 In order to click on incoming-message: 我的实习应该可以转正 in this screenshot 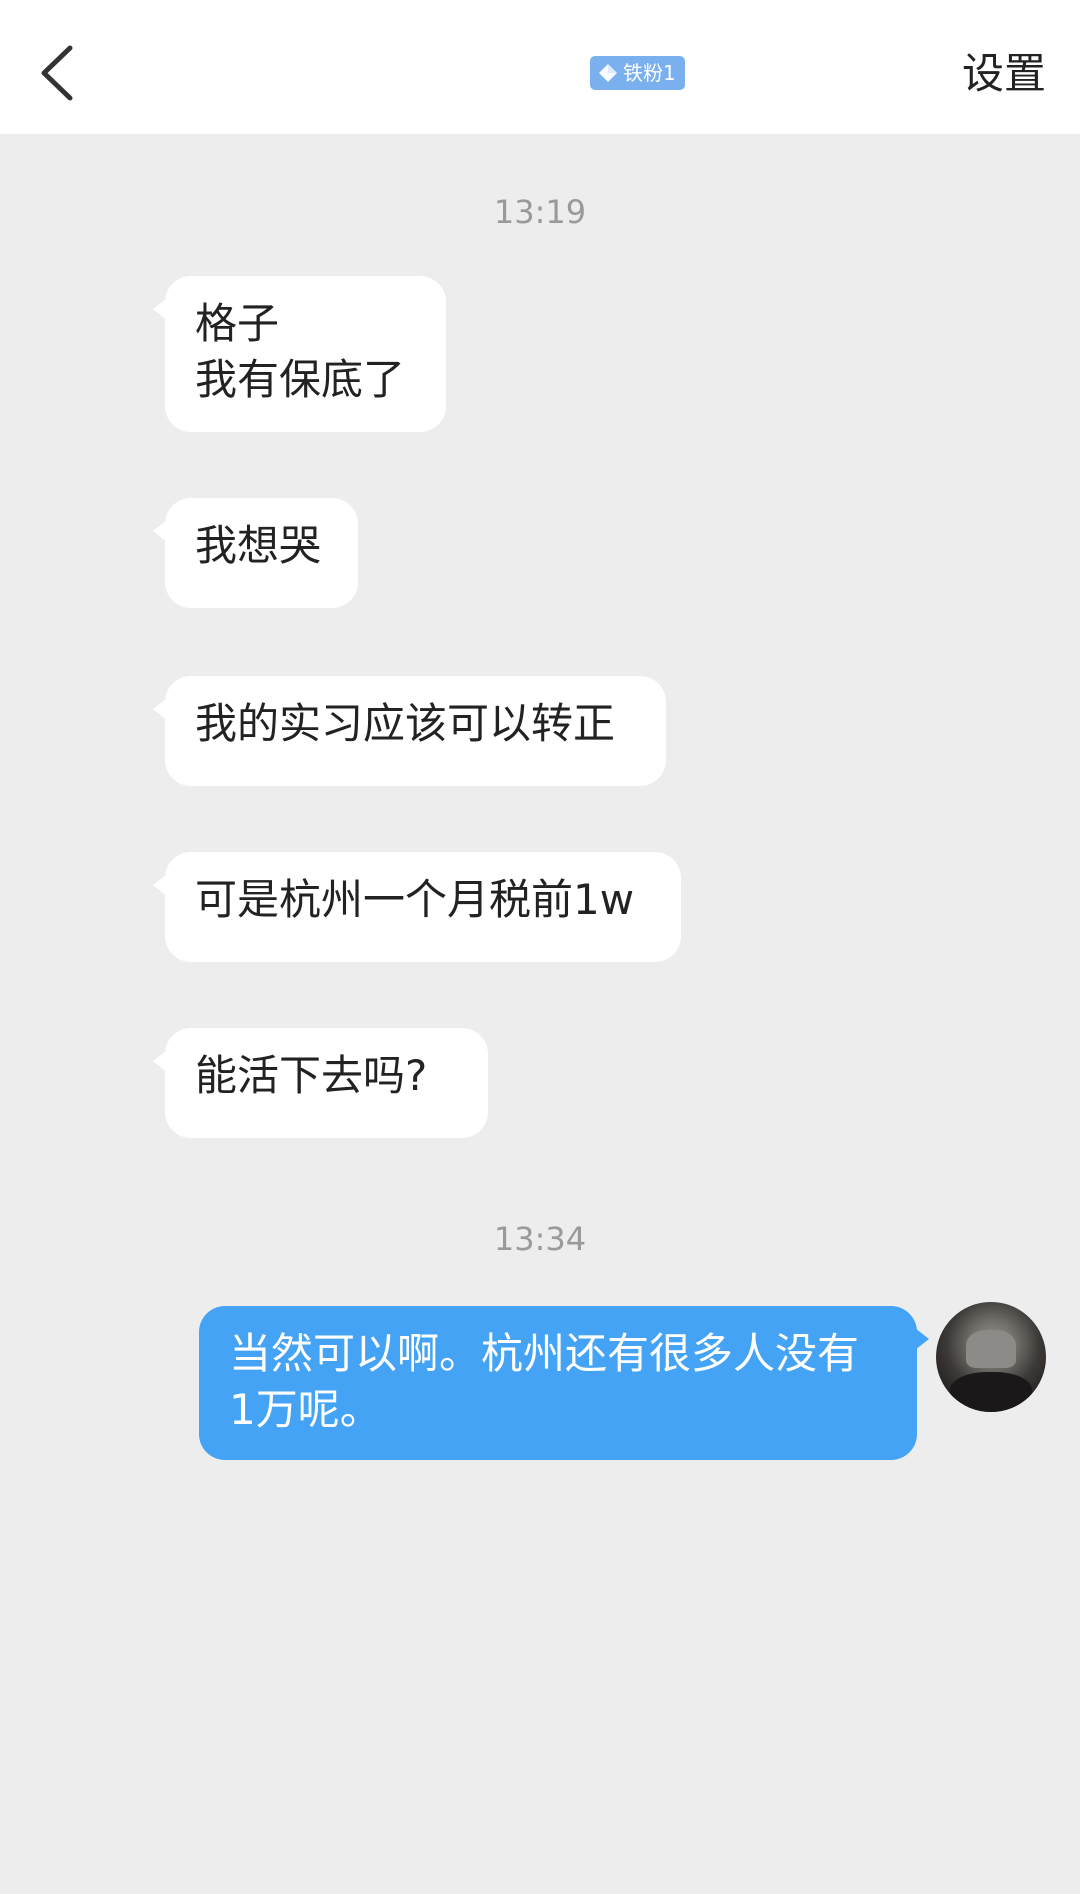, I will do `click(409, 731)`.